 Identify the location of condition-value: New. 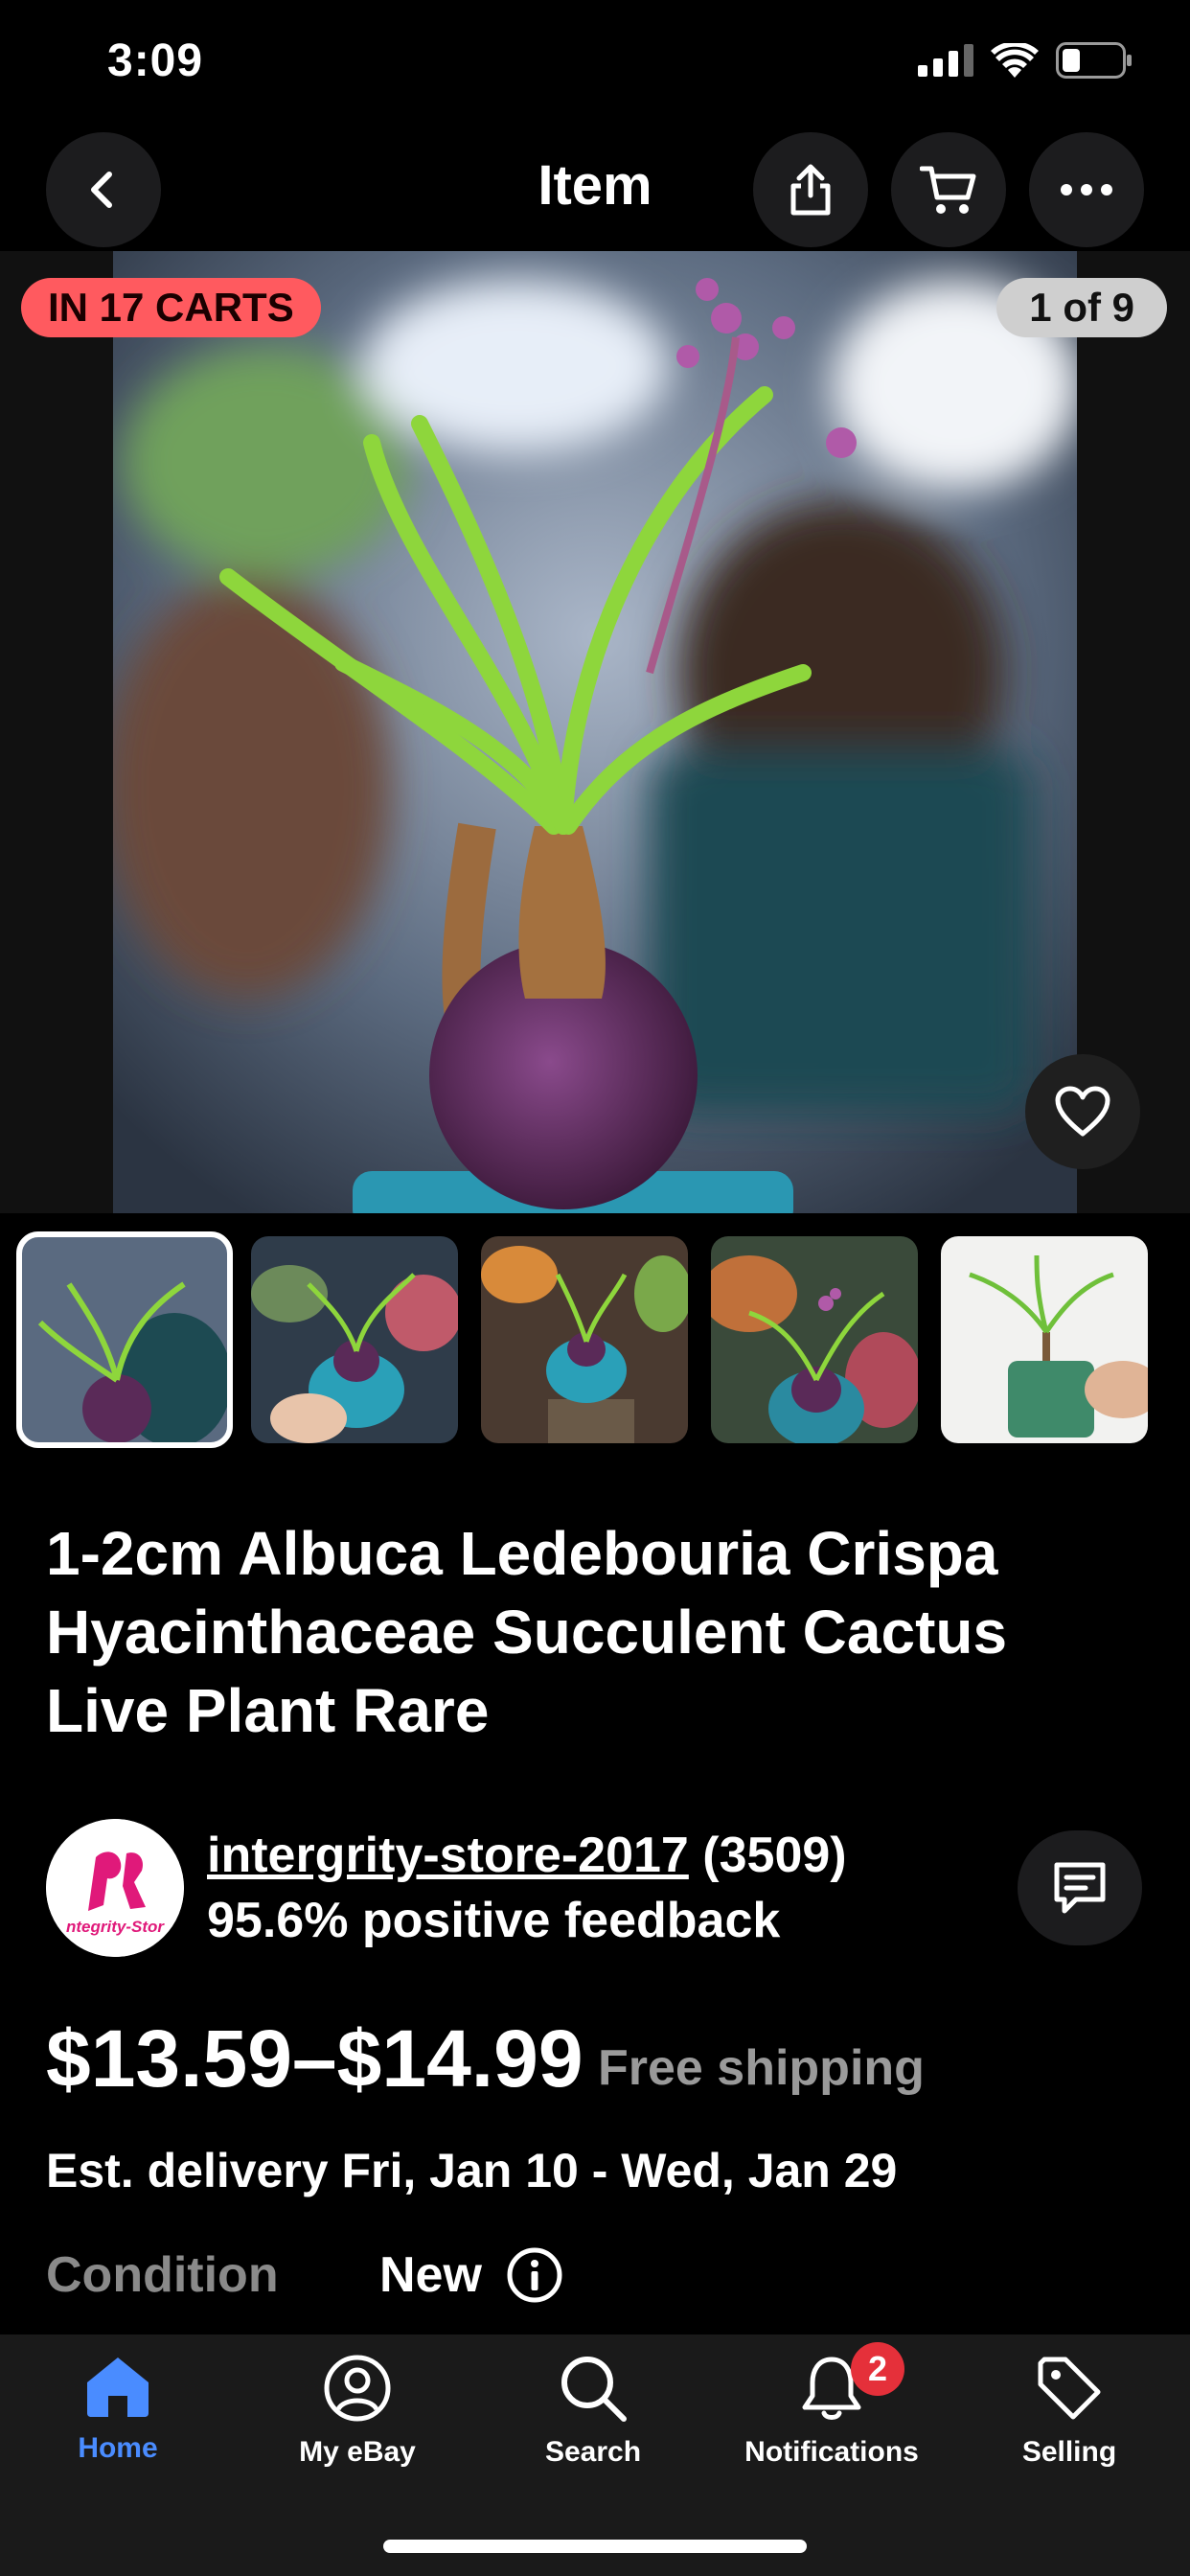
(430, 2275).